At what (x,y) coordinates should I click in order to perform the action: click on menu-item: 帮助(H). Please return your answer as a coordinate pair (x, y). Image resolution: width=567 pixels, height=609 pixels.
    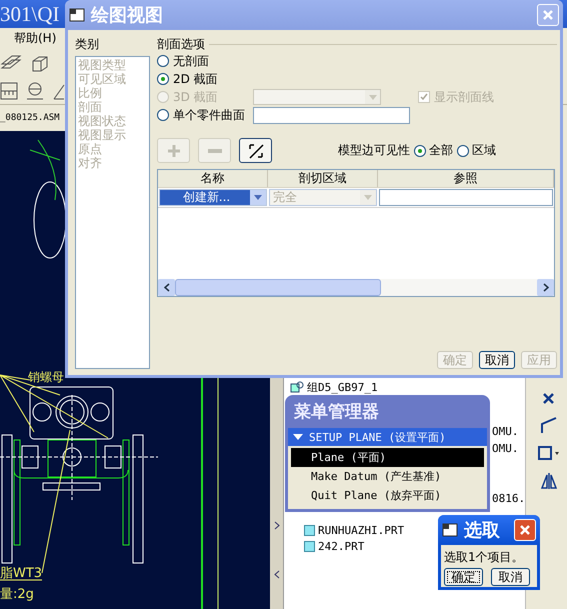
    Looking at the image, I should click on (35, 38).